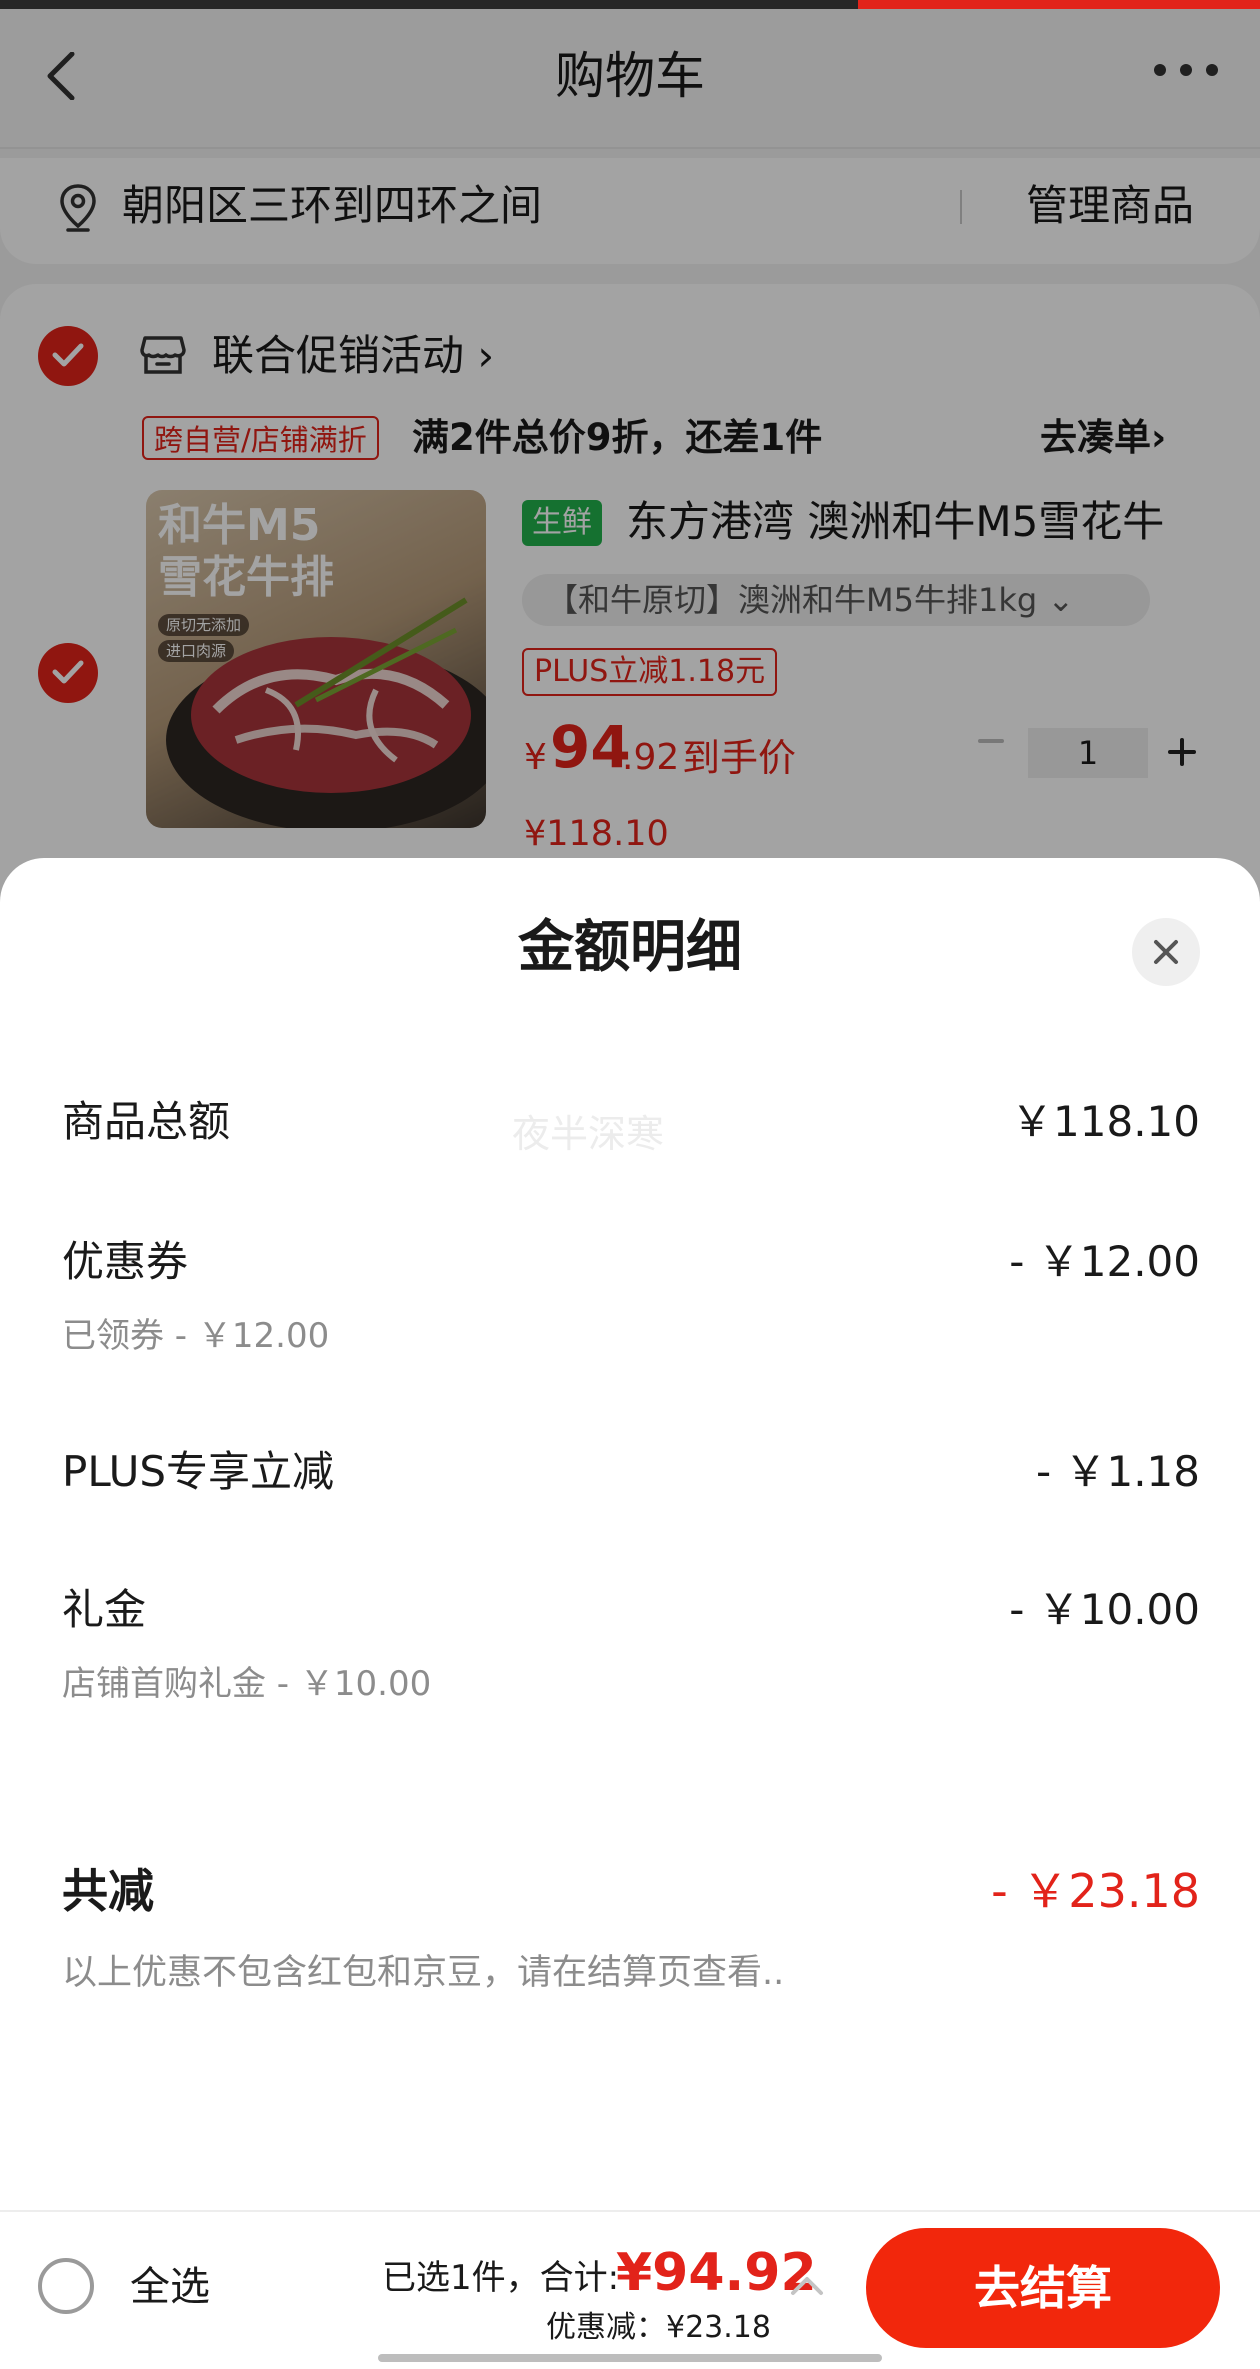 The height and width of the screenshot is (2369, 1260). What do you see at coordinates (1043, 2288) in the screenshot?
I see `checkout-button: 去结算` at bounding box center [1043, 2288].